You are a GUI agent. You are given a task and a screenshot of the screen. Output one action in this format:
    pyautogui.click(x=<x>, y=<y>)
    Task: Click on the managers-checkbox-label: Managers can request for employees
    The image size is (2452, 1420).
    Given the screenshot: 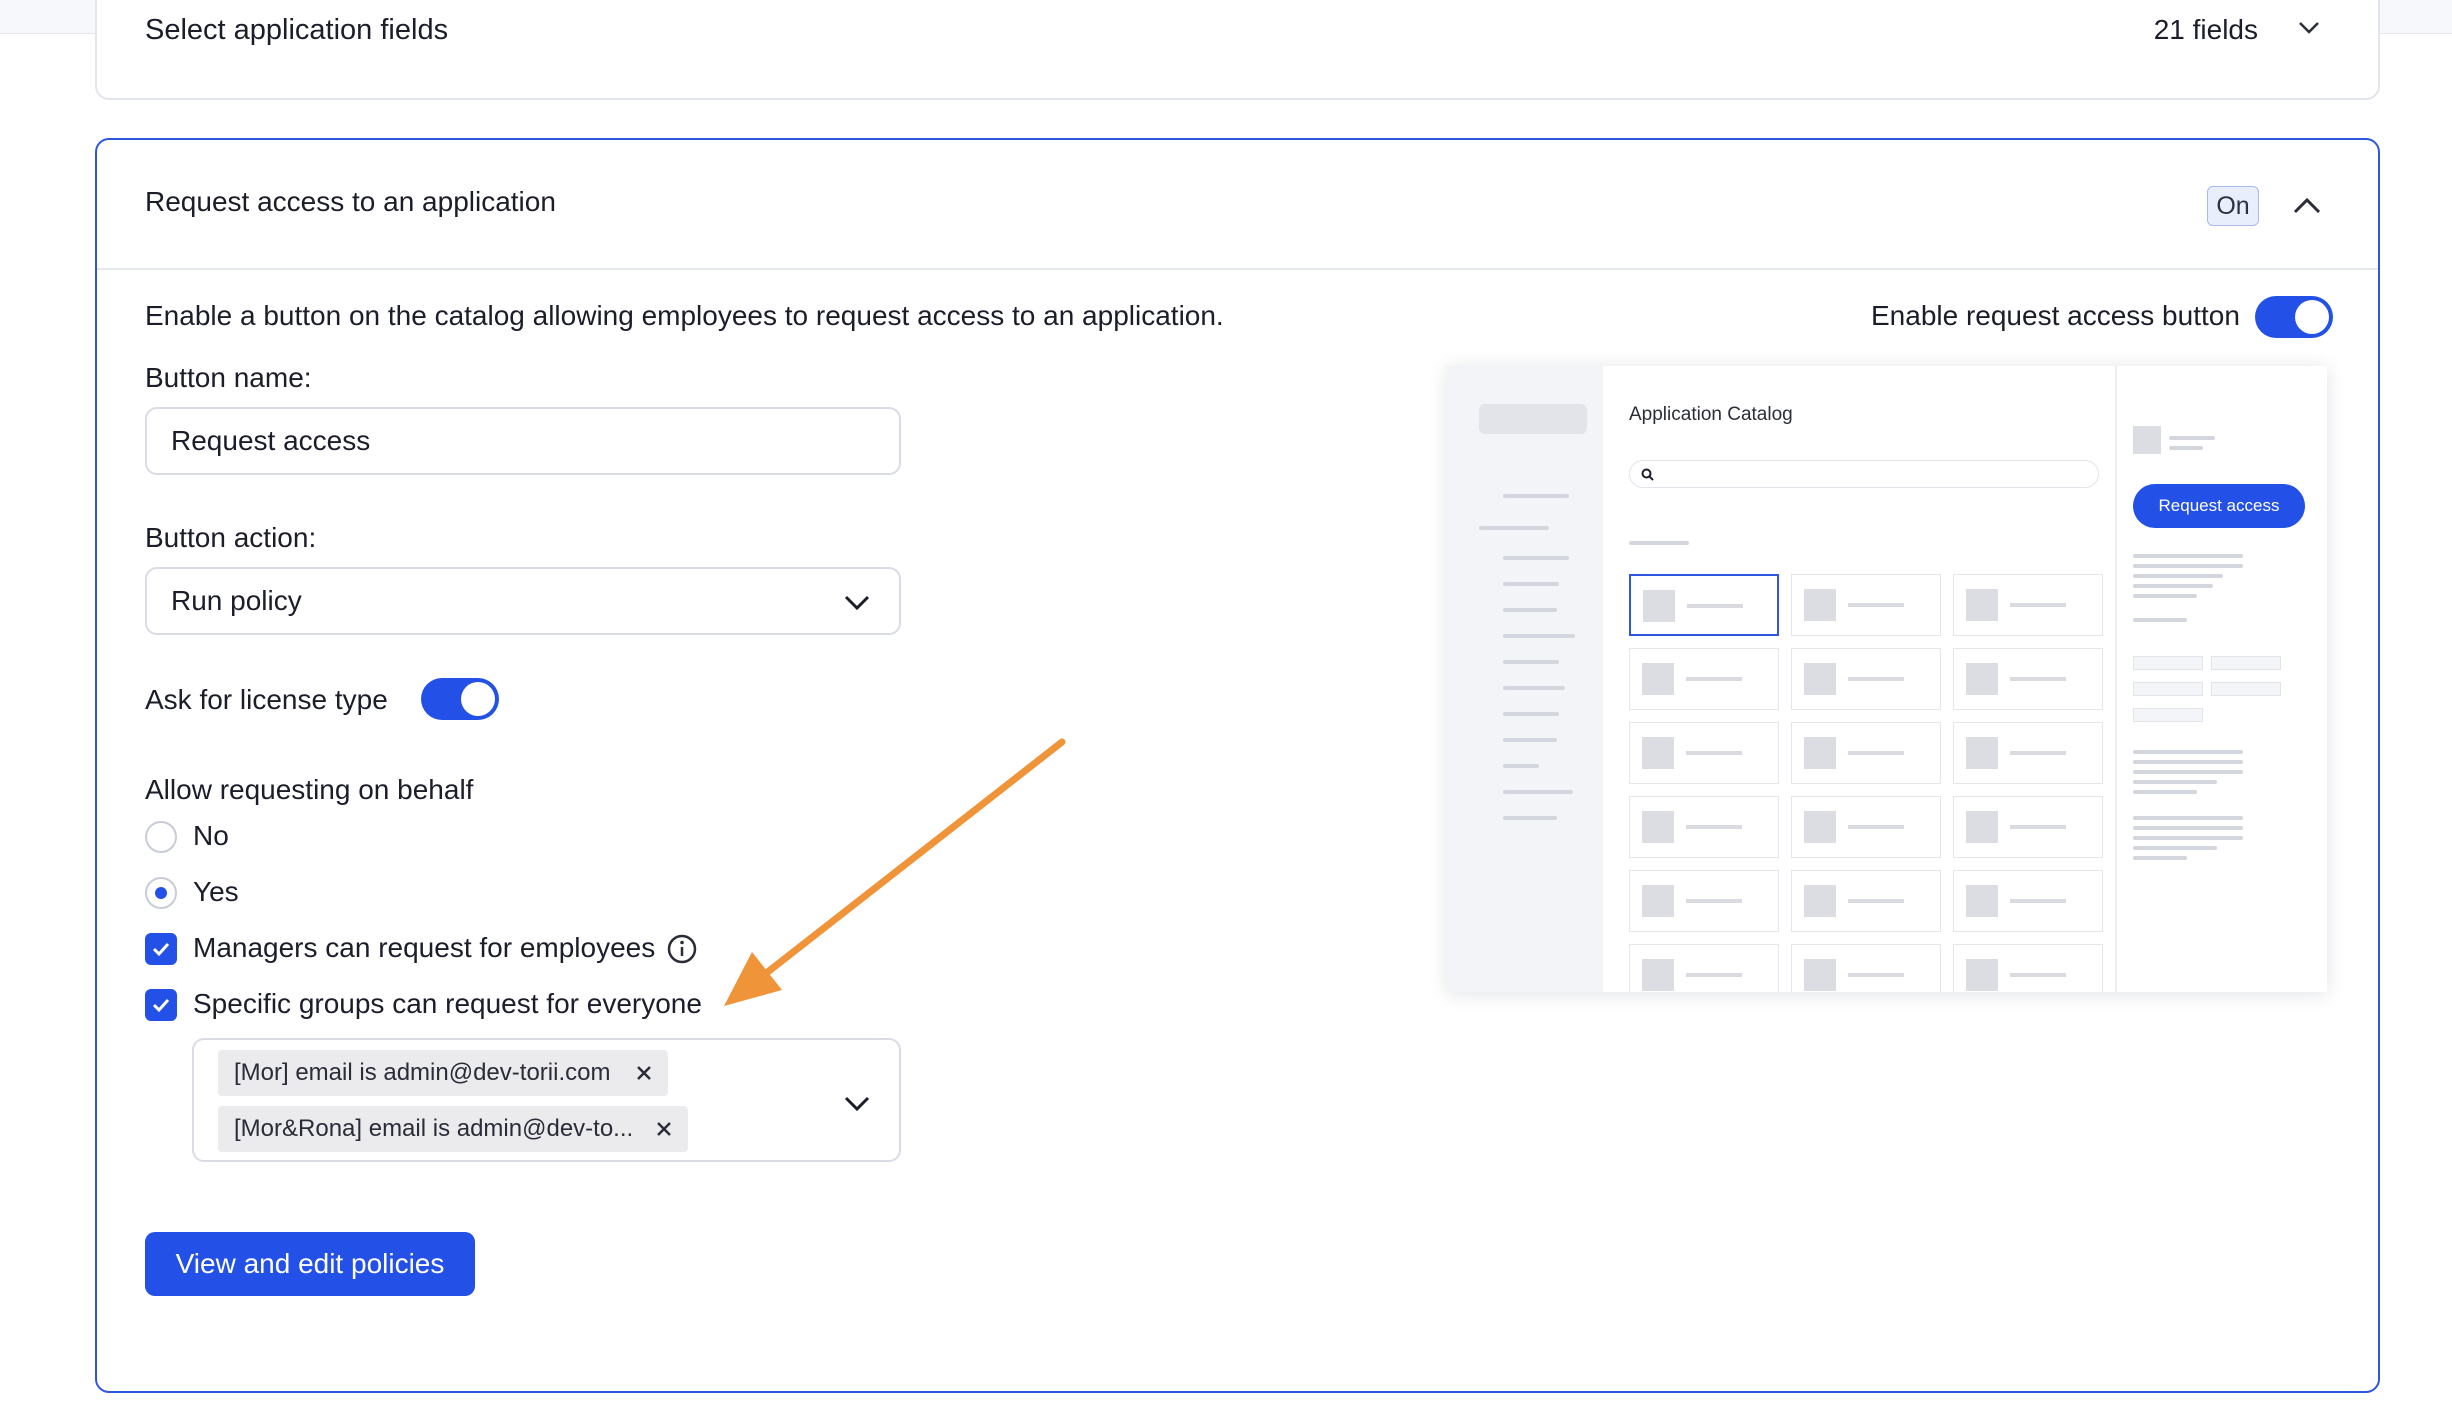 What is the action you would take?
    pyautogui.click(x=424, y=947)
    